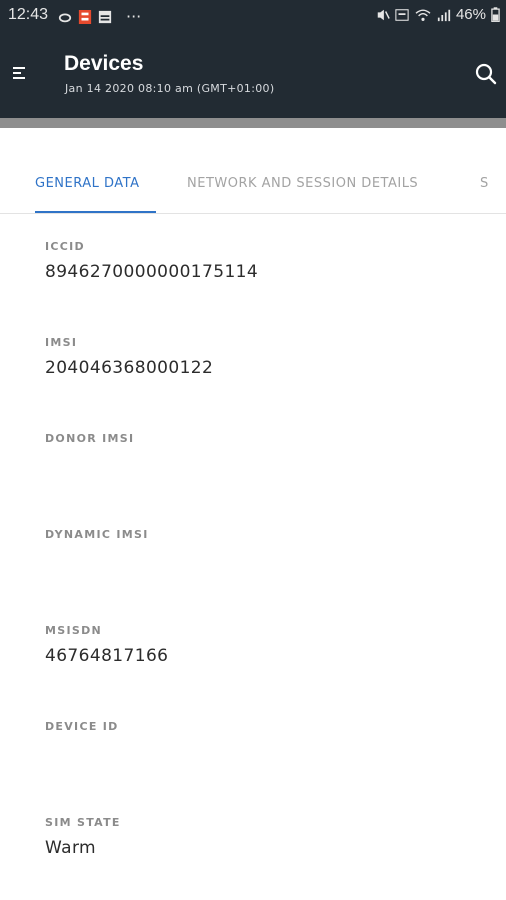 The width and height of the screenshot is (506, 900). I want to click on field-label: ICCID, so click(65, 246).